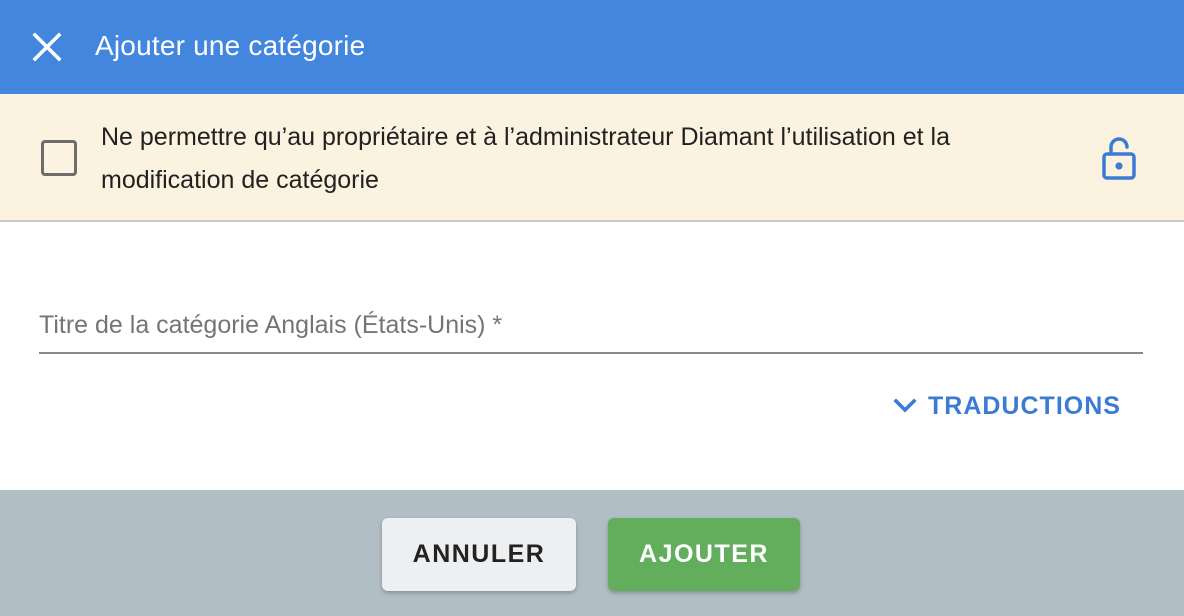 The width and height of the screenshot is (1184, 616). I want to click on translations-label: TRADUCTIONS, so click(1024, 405).